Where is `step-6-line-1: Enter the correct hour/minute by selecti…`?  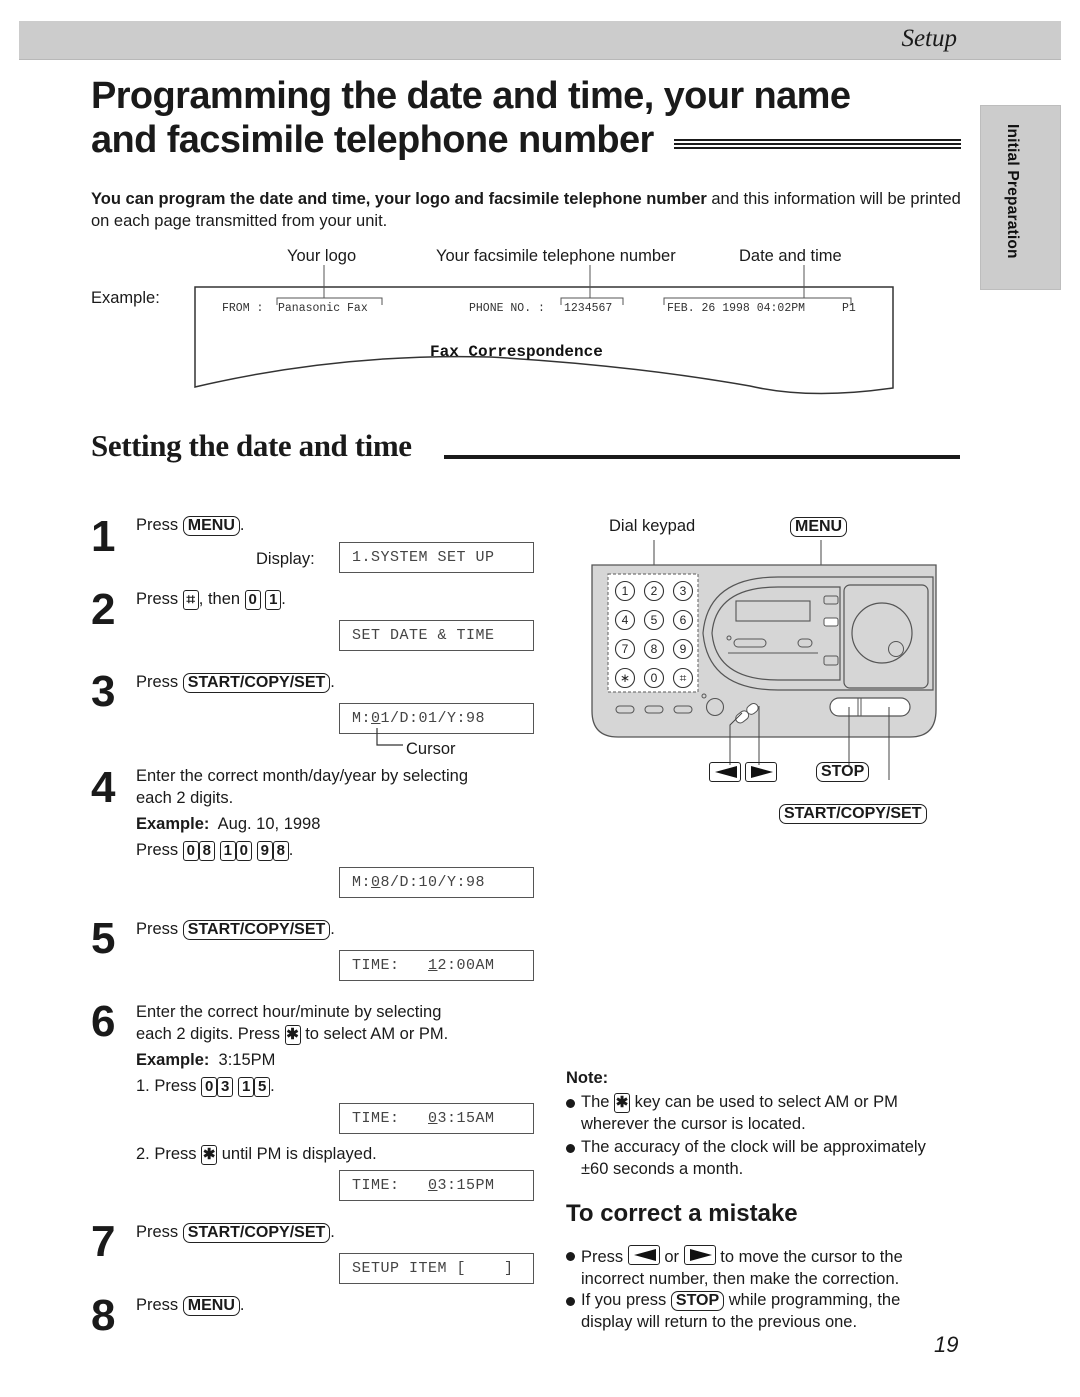 step-6-line-1: Enter the correct hour/minute by selecti… is located at coordinates (289, 1012).